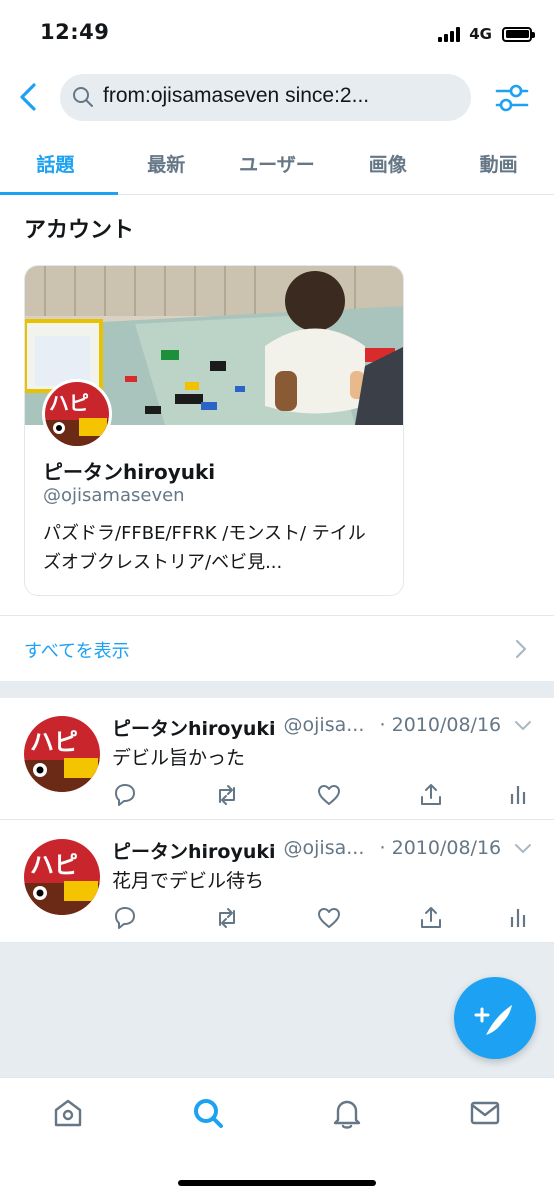 This screenshot has width=554, height=1199. What do you see at coordinates (387, 165) in the screenshot?
I see `tab-photos: 画像` at bounding box center [387, 165].